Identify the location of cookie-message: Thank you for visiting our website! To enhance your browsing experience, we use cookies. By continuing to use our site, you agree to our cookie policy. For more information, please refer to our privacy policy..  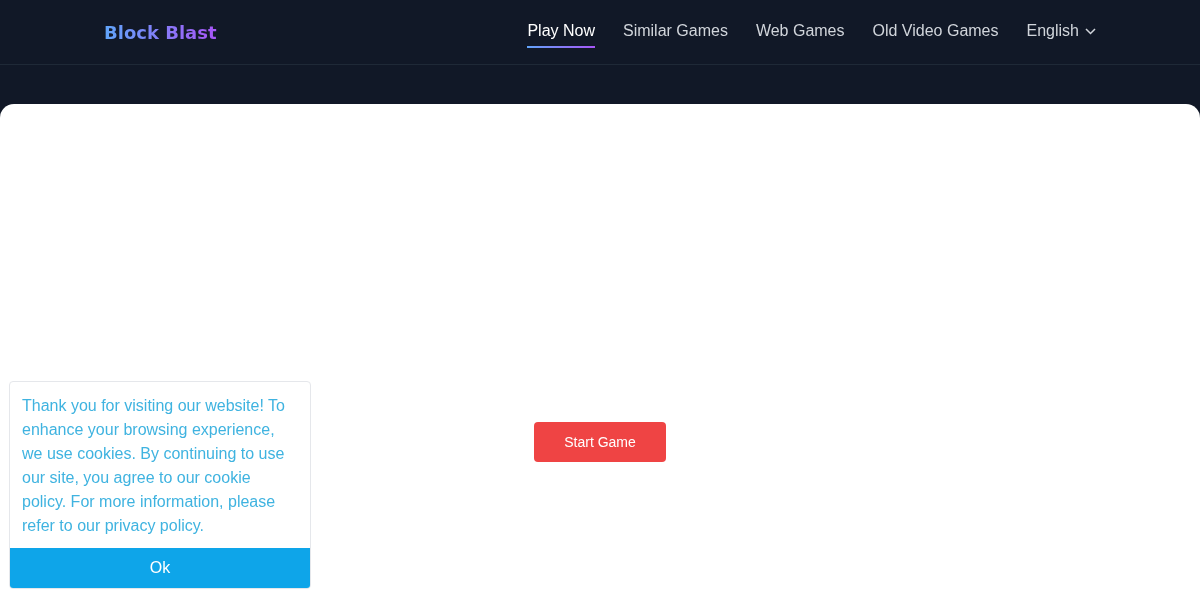
(153, 466).